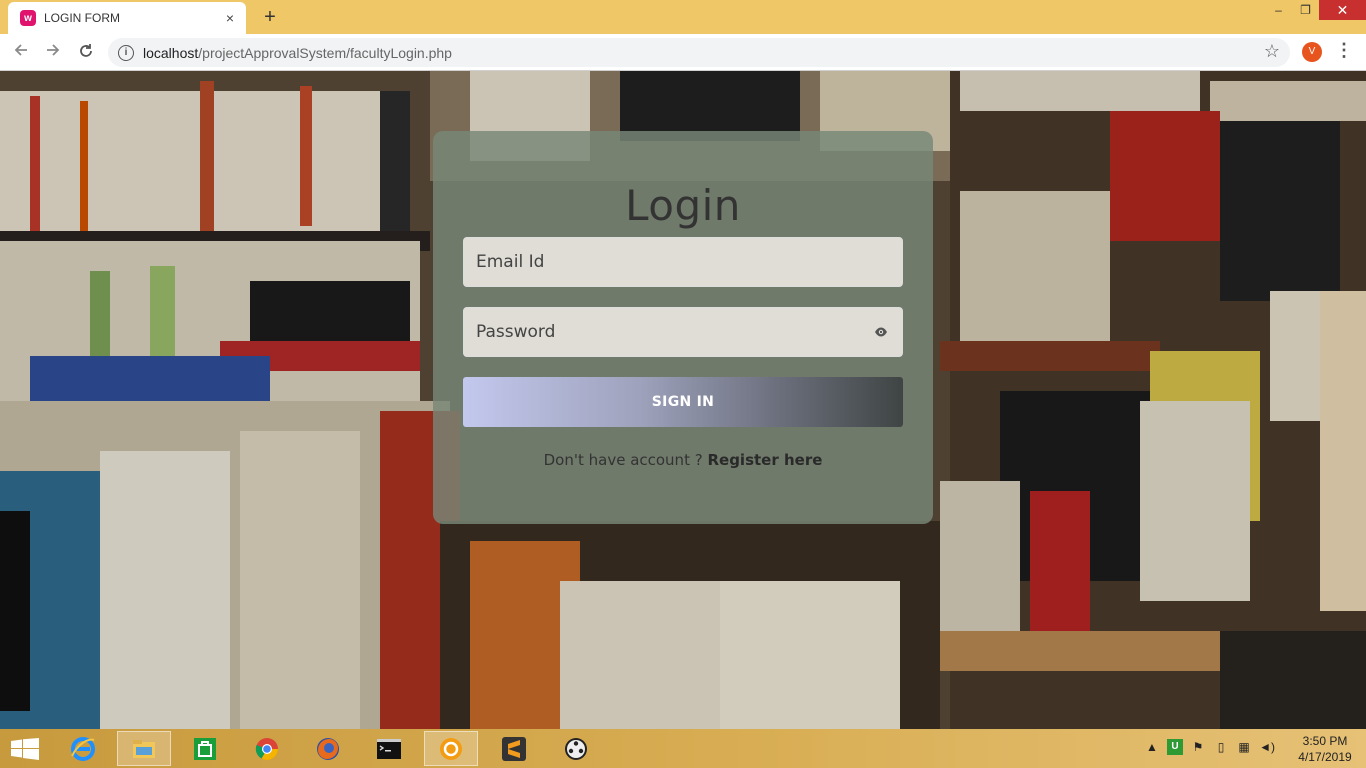  I want to click on login-title: Login, so click(683, 205).